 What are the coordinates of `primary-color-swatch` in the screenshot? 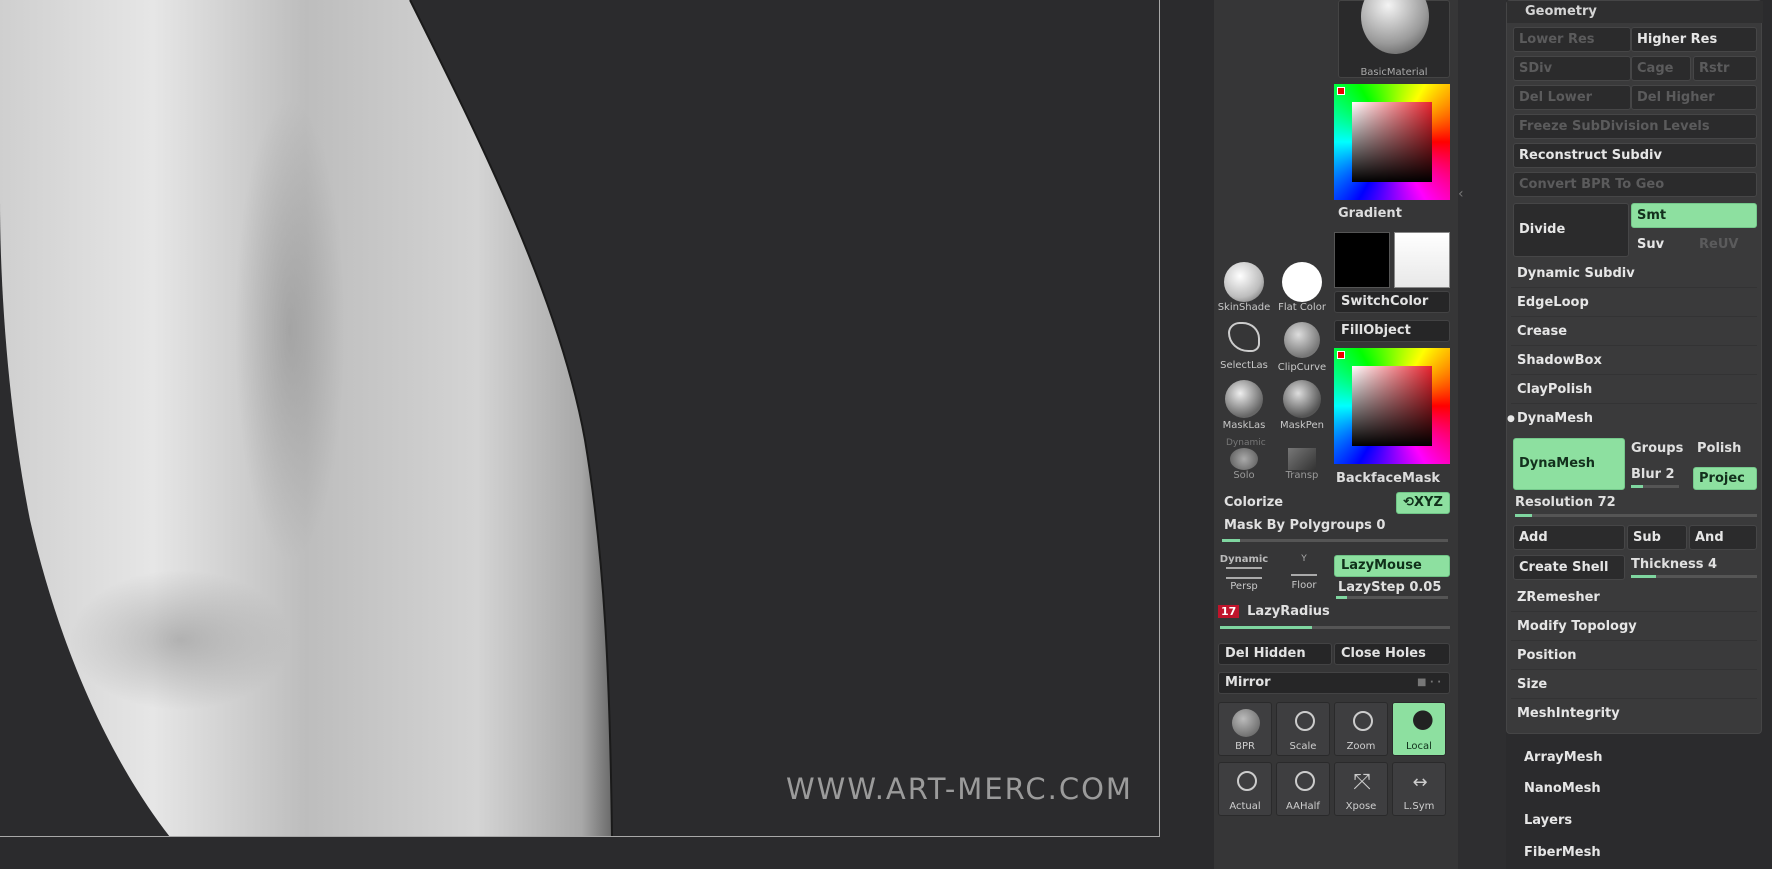 It's located at (1362, 260).